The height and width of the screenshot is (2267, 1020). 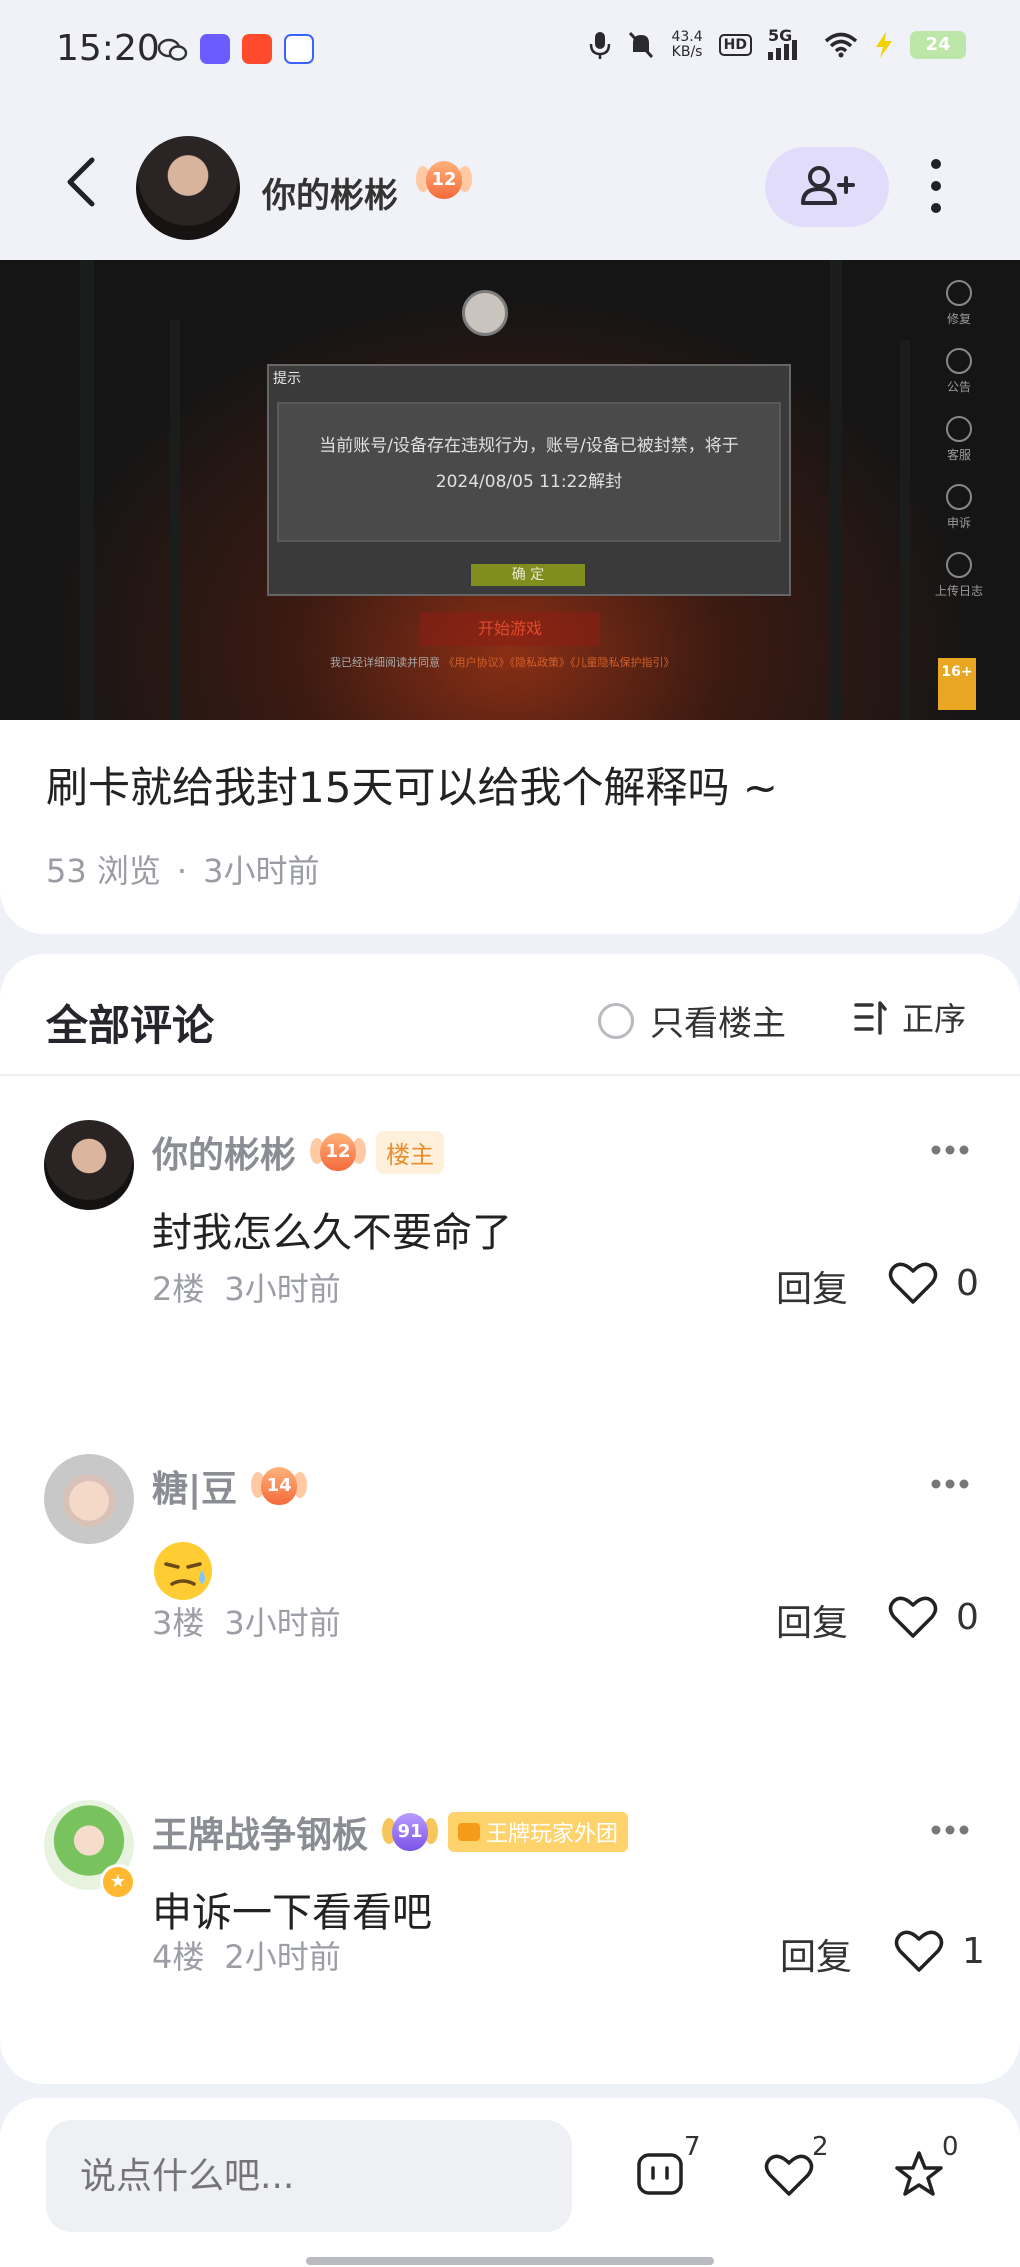 I want to click on view-count: 53 浏览, so click(x=103, y=871).